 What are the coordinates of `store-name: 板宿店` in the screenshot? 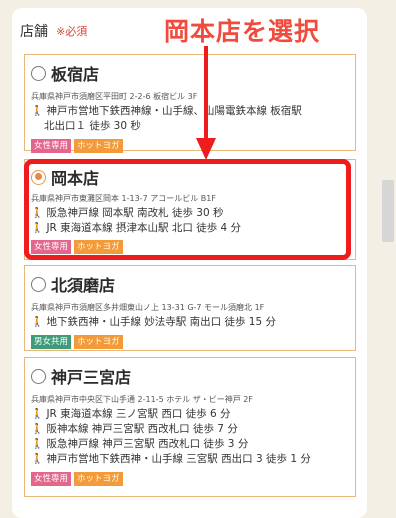 It's located at (75, 74).